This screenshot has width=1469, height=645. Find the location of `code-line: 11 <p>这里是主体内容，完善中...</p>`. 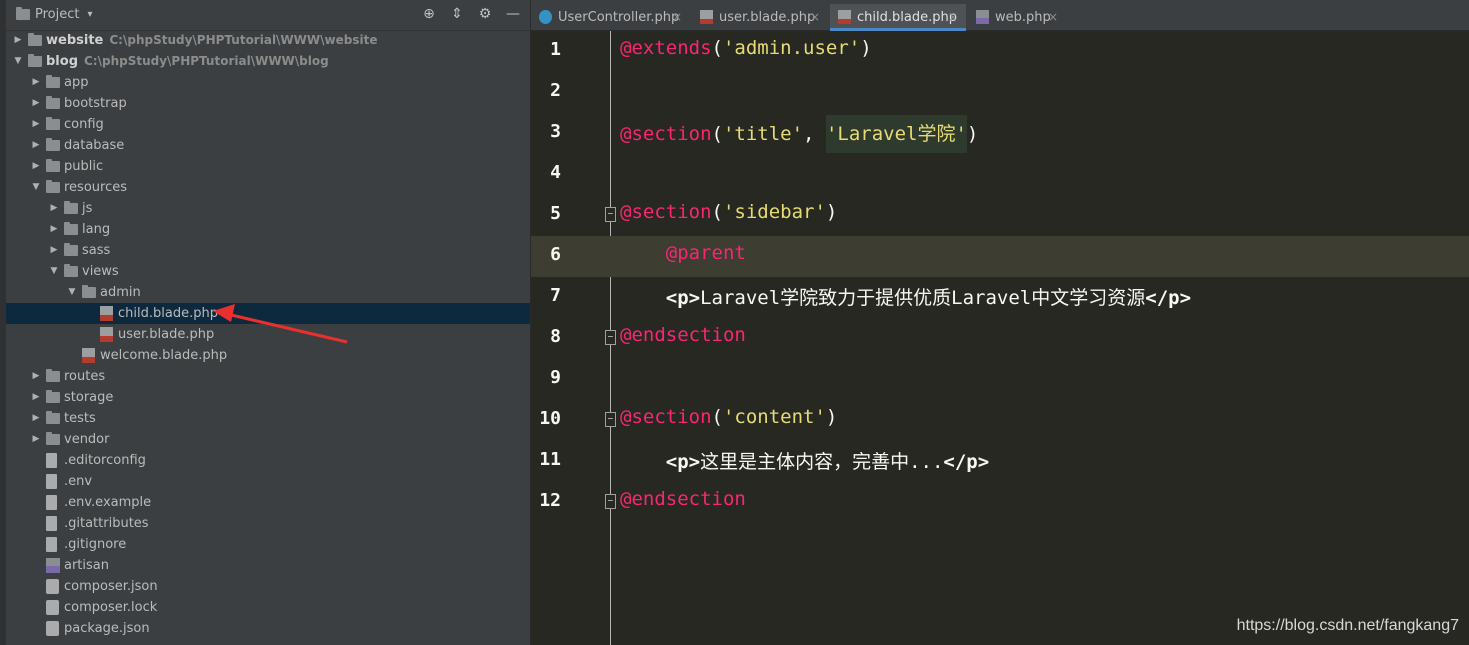

code-line: 11 <p>这里是主体内容，完善中...</p> is located at coordinates (1000, 461).